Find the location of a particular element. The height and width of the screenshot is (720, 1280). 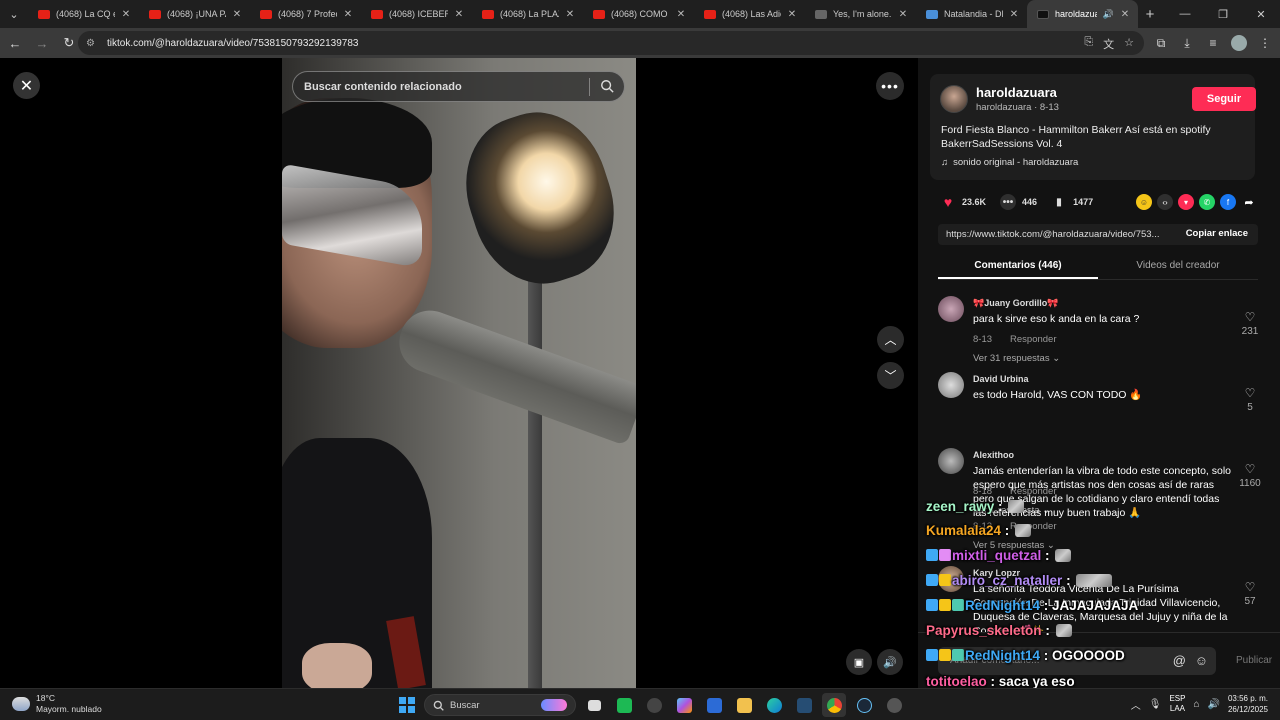

sound-link: ♫ sonido original - haroldazuara is located at coordinates (1009, 162).